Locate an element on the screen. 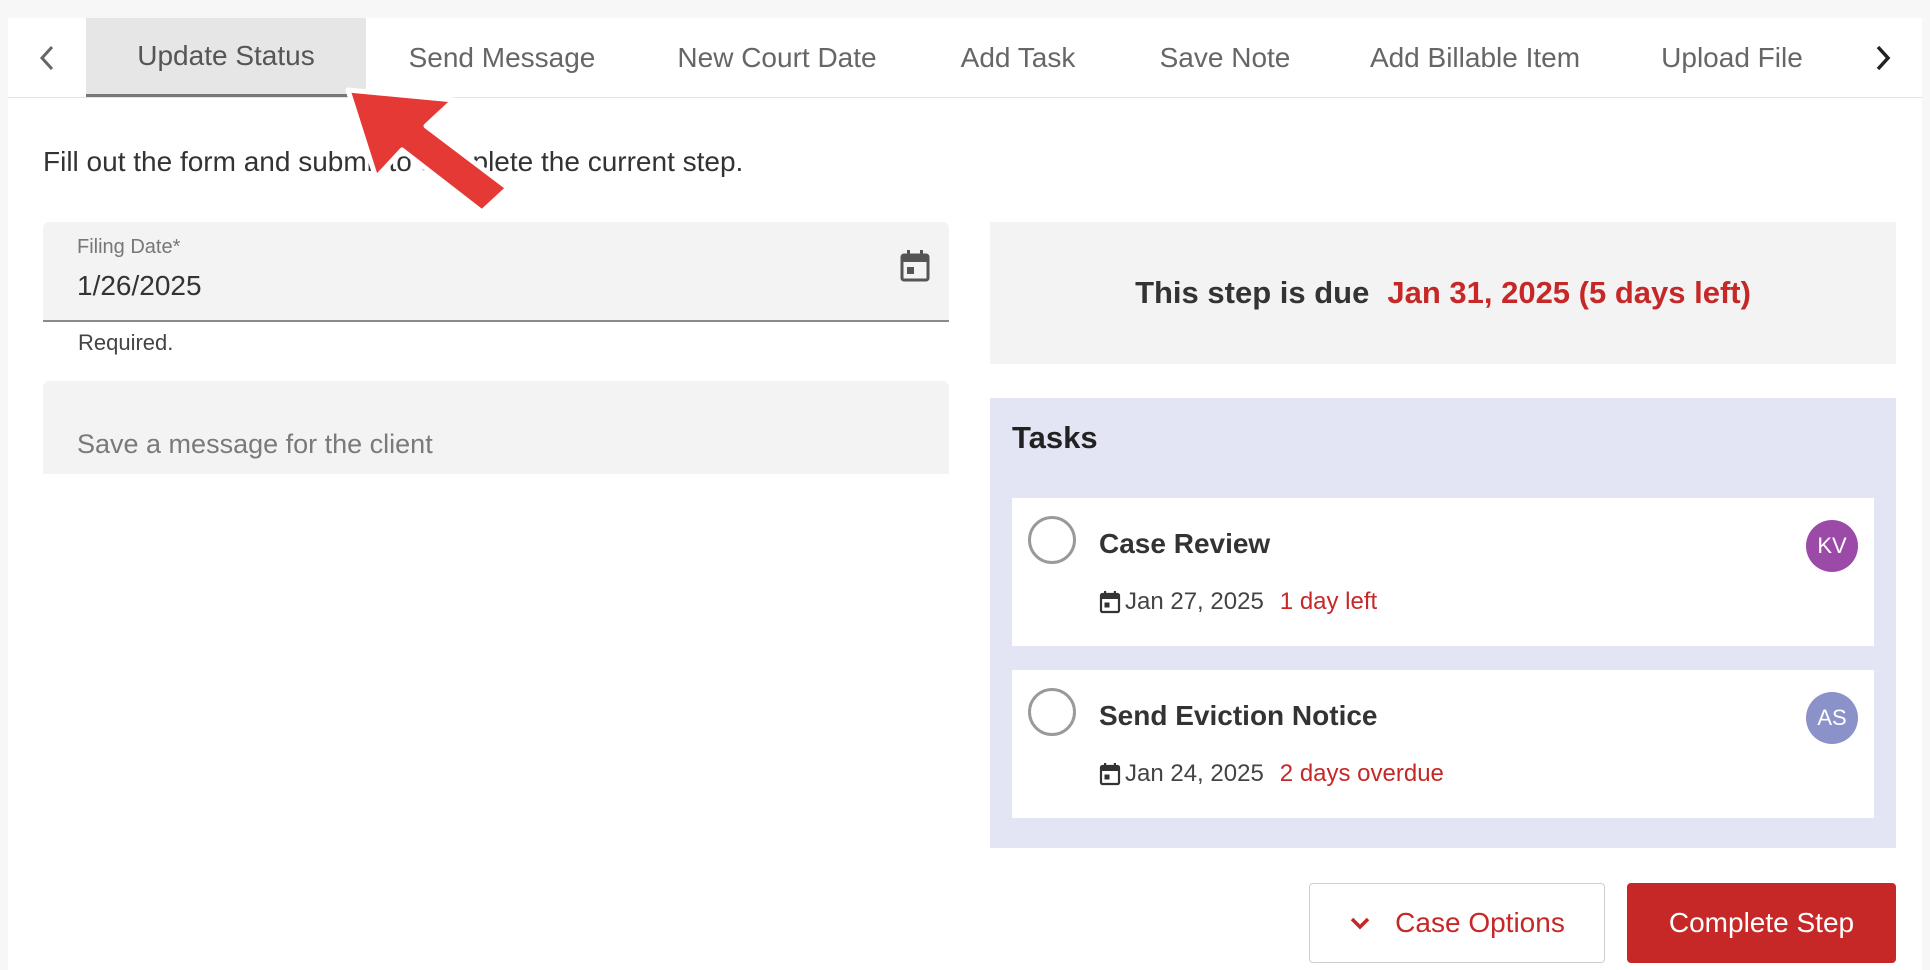 Image resolution: width=1930 pixels, height=970 pixels. tab-label: Save Note is located at coordinates (1225, 57).